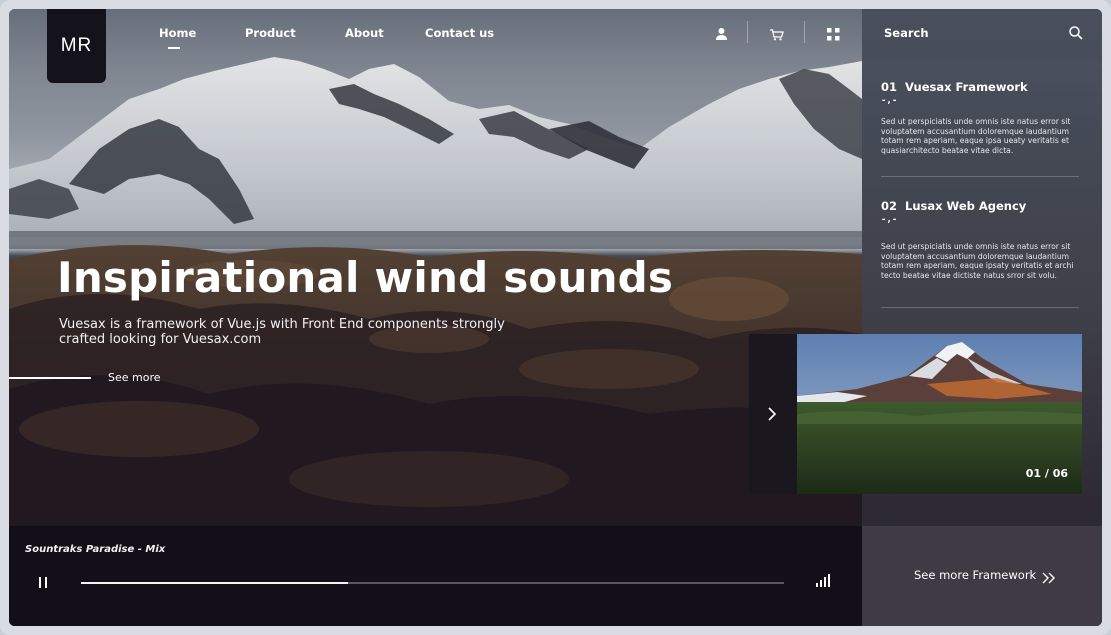 The width and height of the screenshot is (1111, 635). Describe the element at coordinates (889, 206) in the screenshot. I see `card-number: 02` at that location.